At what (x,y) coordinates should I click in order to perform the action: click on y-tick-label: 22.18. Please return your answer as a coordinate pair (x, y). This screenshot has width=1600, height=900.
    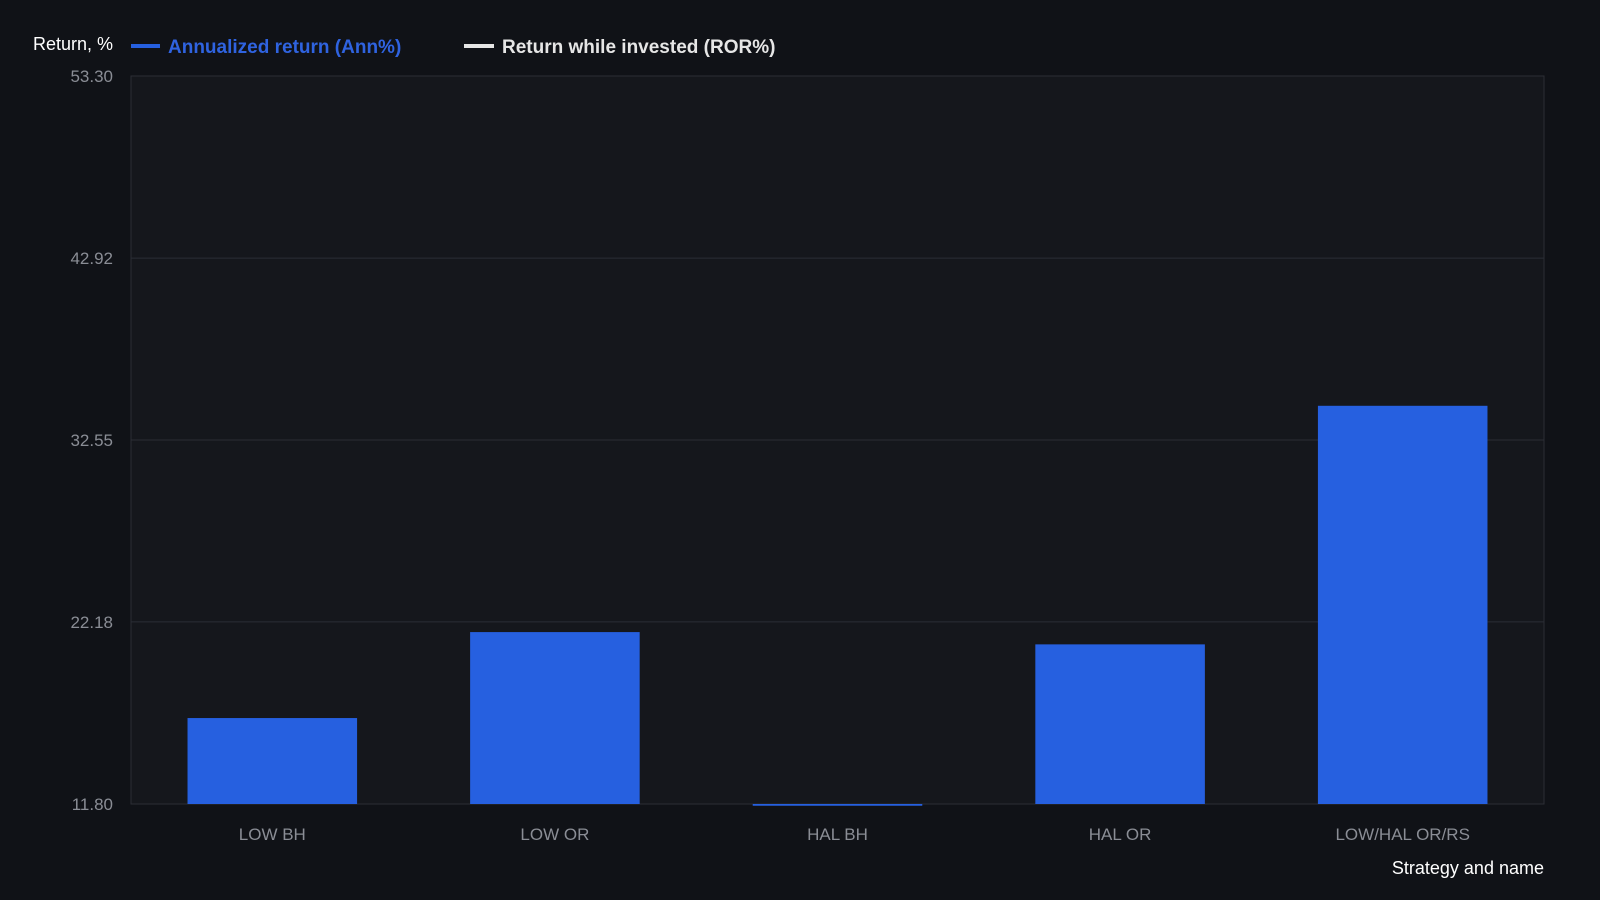
    Looking at the image, I should click on (91, 622).